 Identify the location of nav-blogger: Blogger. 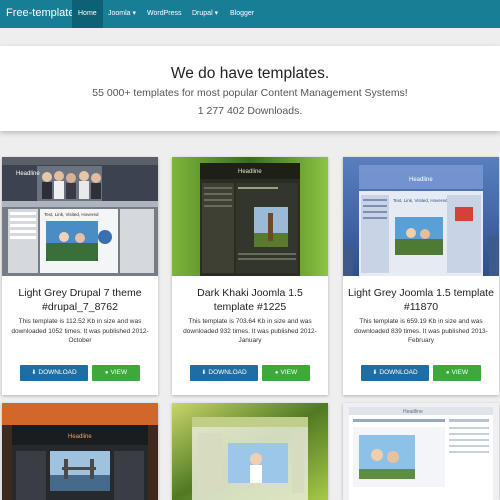
(242, 14).